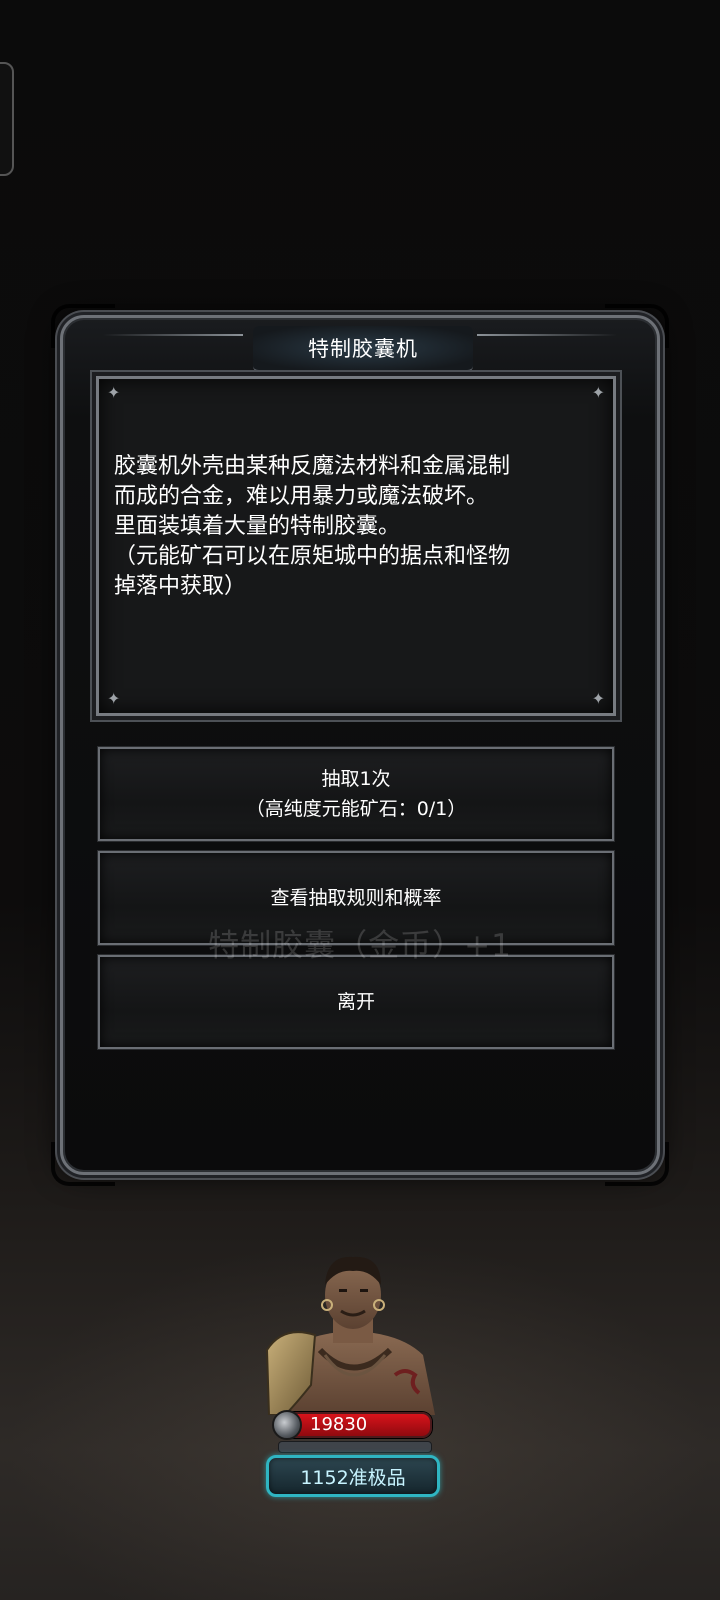 Image resolution: width=720 pixels, height=1600 pixels. I want to click on character-portrait, so click(350, 1335).